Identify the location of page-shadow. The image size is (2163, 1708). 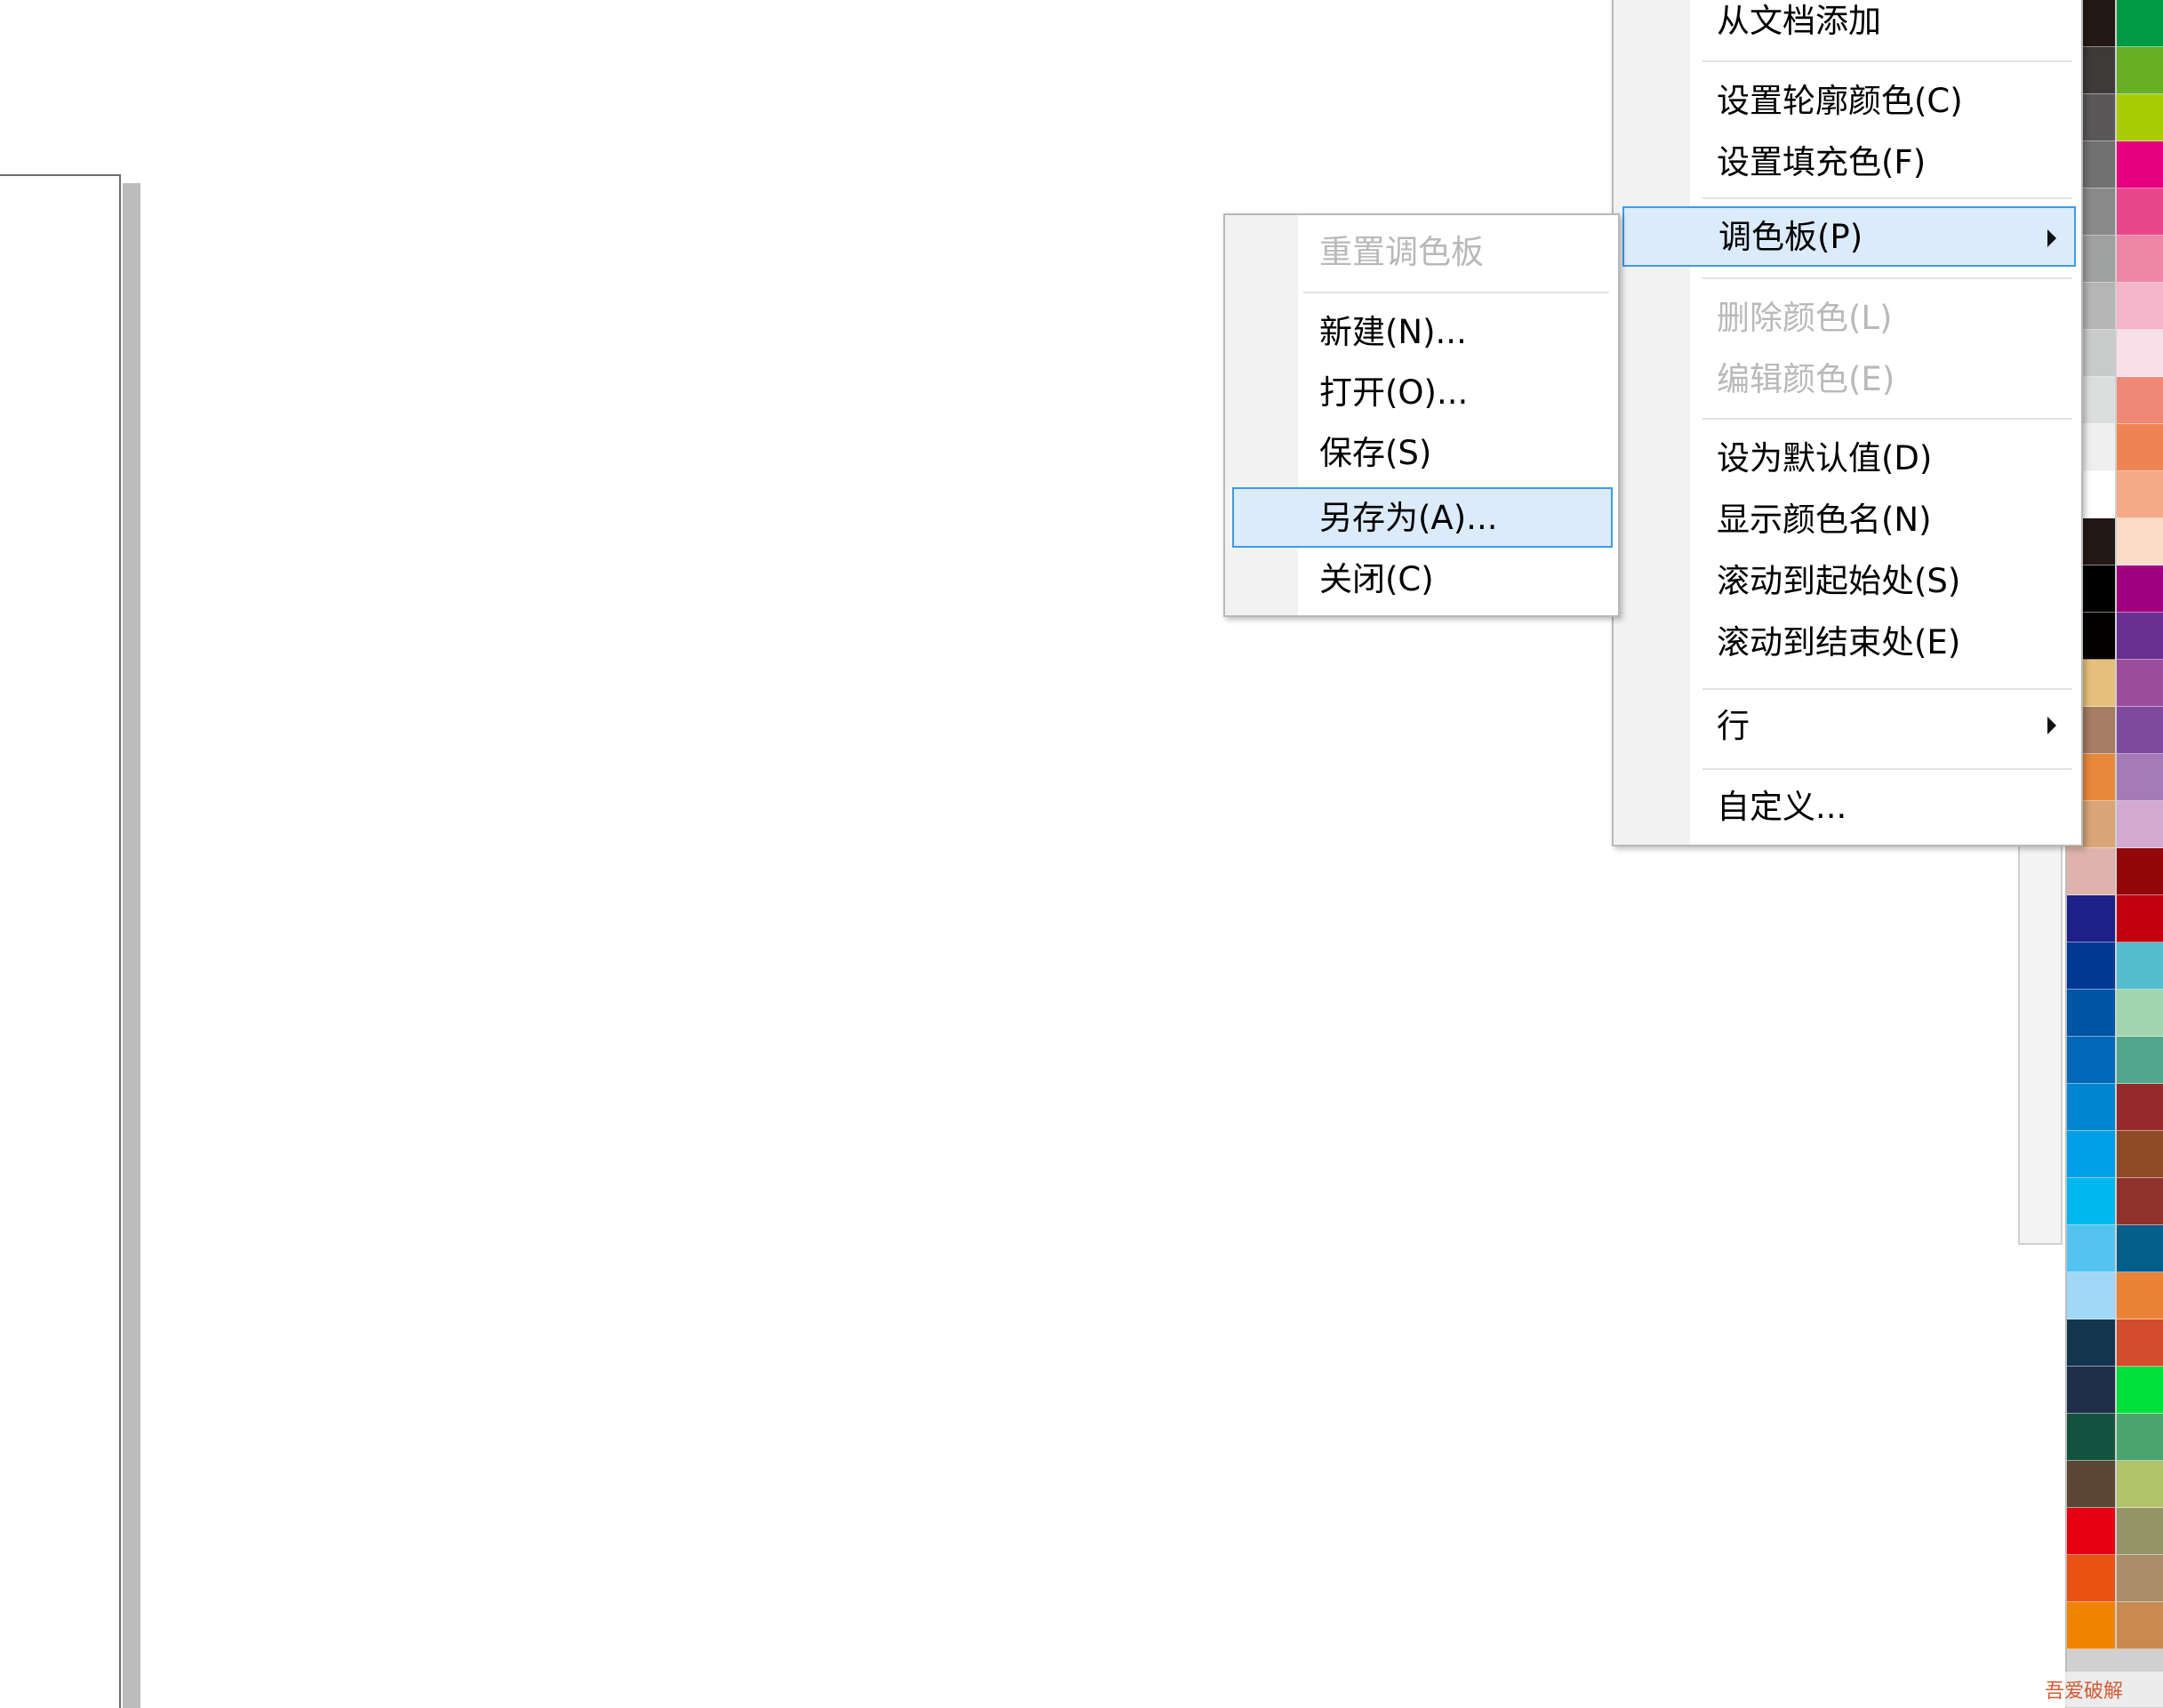
(131, 945).